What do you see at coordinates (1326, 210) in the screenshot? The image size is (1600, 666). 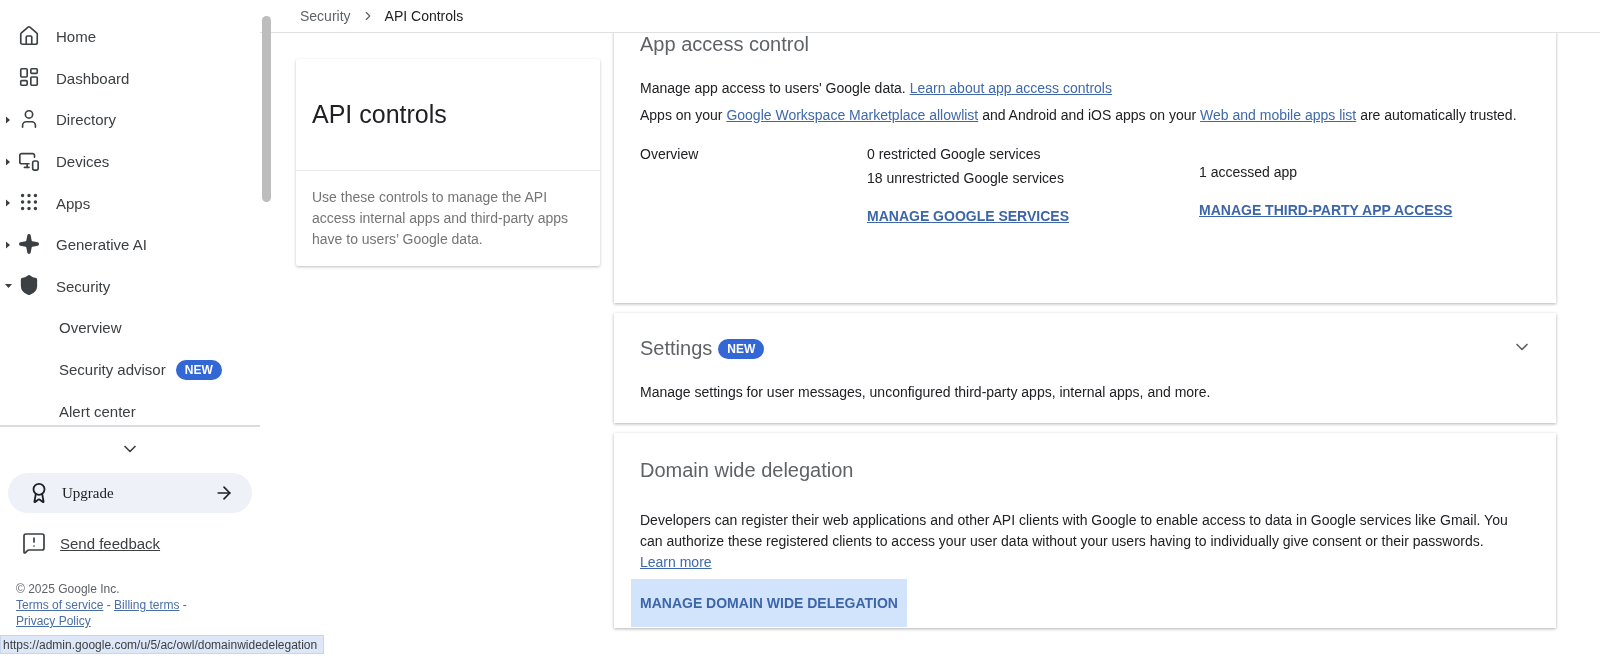 I see `action-link: MANAGE THIRD-PARTY APP ACCESS` at bounding box center [1326, 210].